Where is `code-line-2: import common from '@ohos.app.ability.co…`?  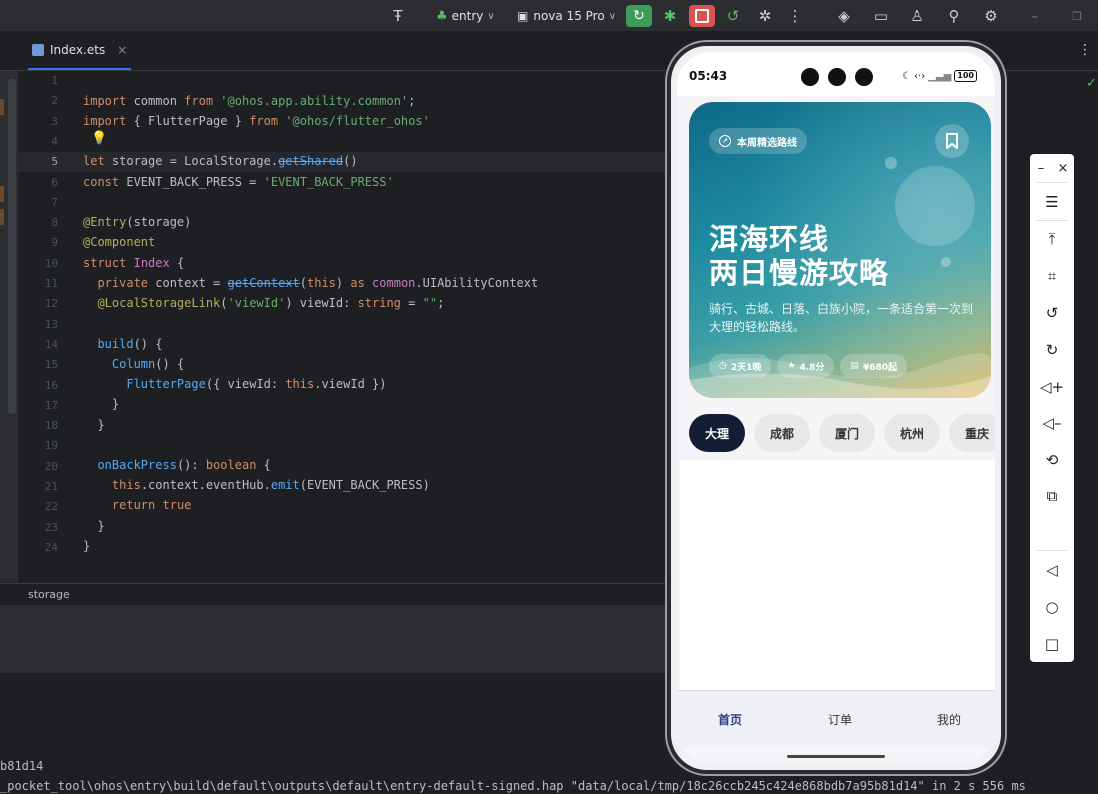
code-line-2: import common from '@ohos.app.ability.co… is located at coordinates (249, 101).